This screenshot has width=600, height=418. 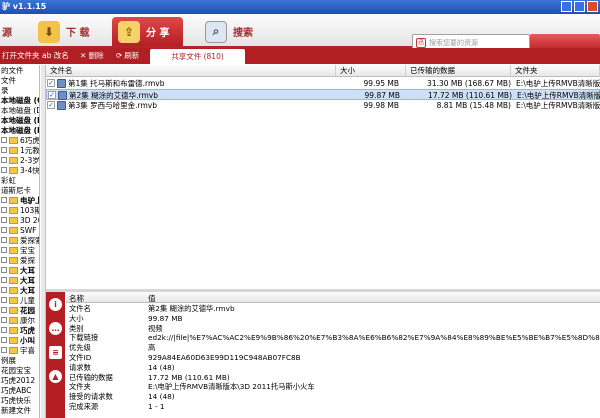 I want to click on delete-button: ✕ 删除, so click(x=92, y=55).